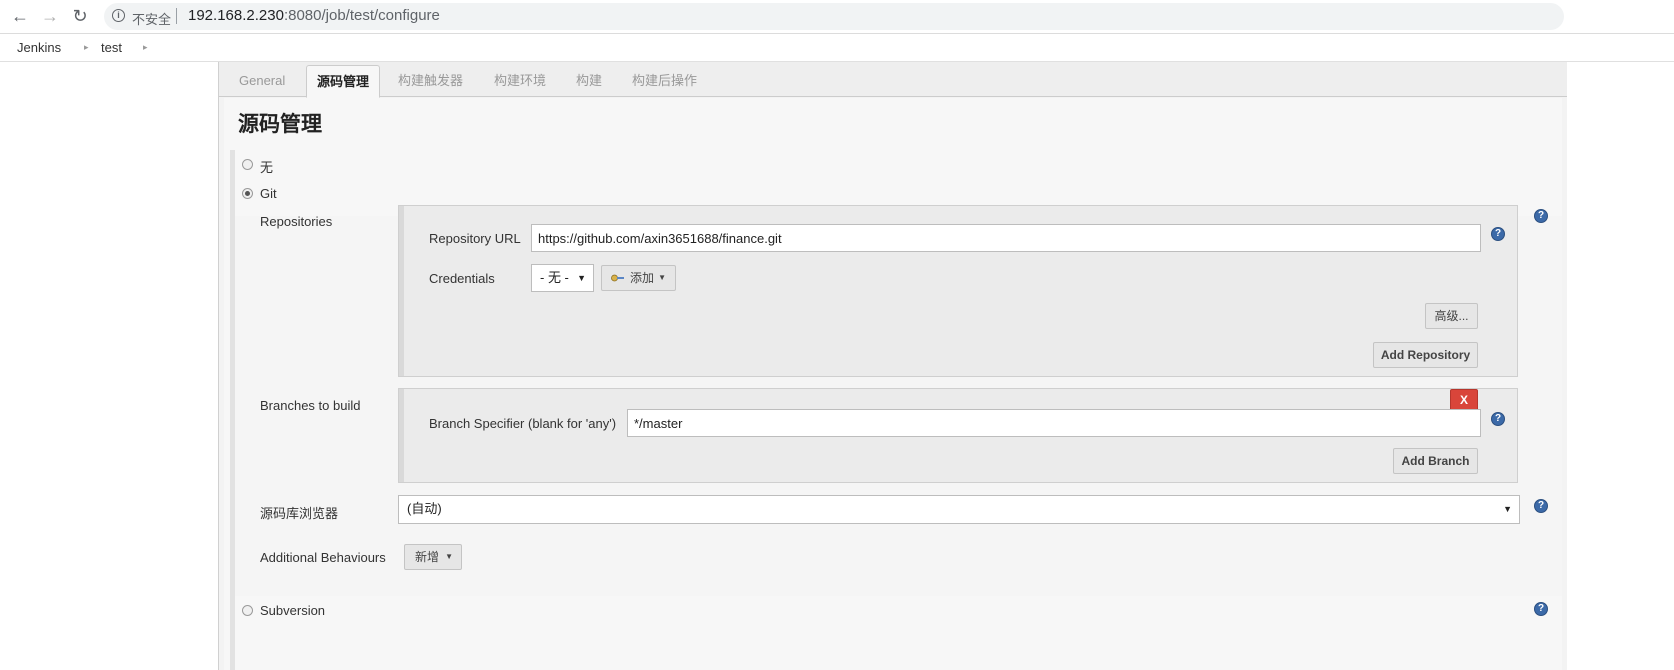 The width and height of the screenshot is (1674, 670). Describe the element at coordinates (20, 16) in the screenshot. I see `back-arrow-icon: ←` at that location.